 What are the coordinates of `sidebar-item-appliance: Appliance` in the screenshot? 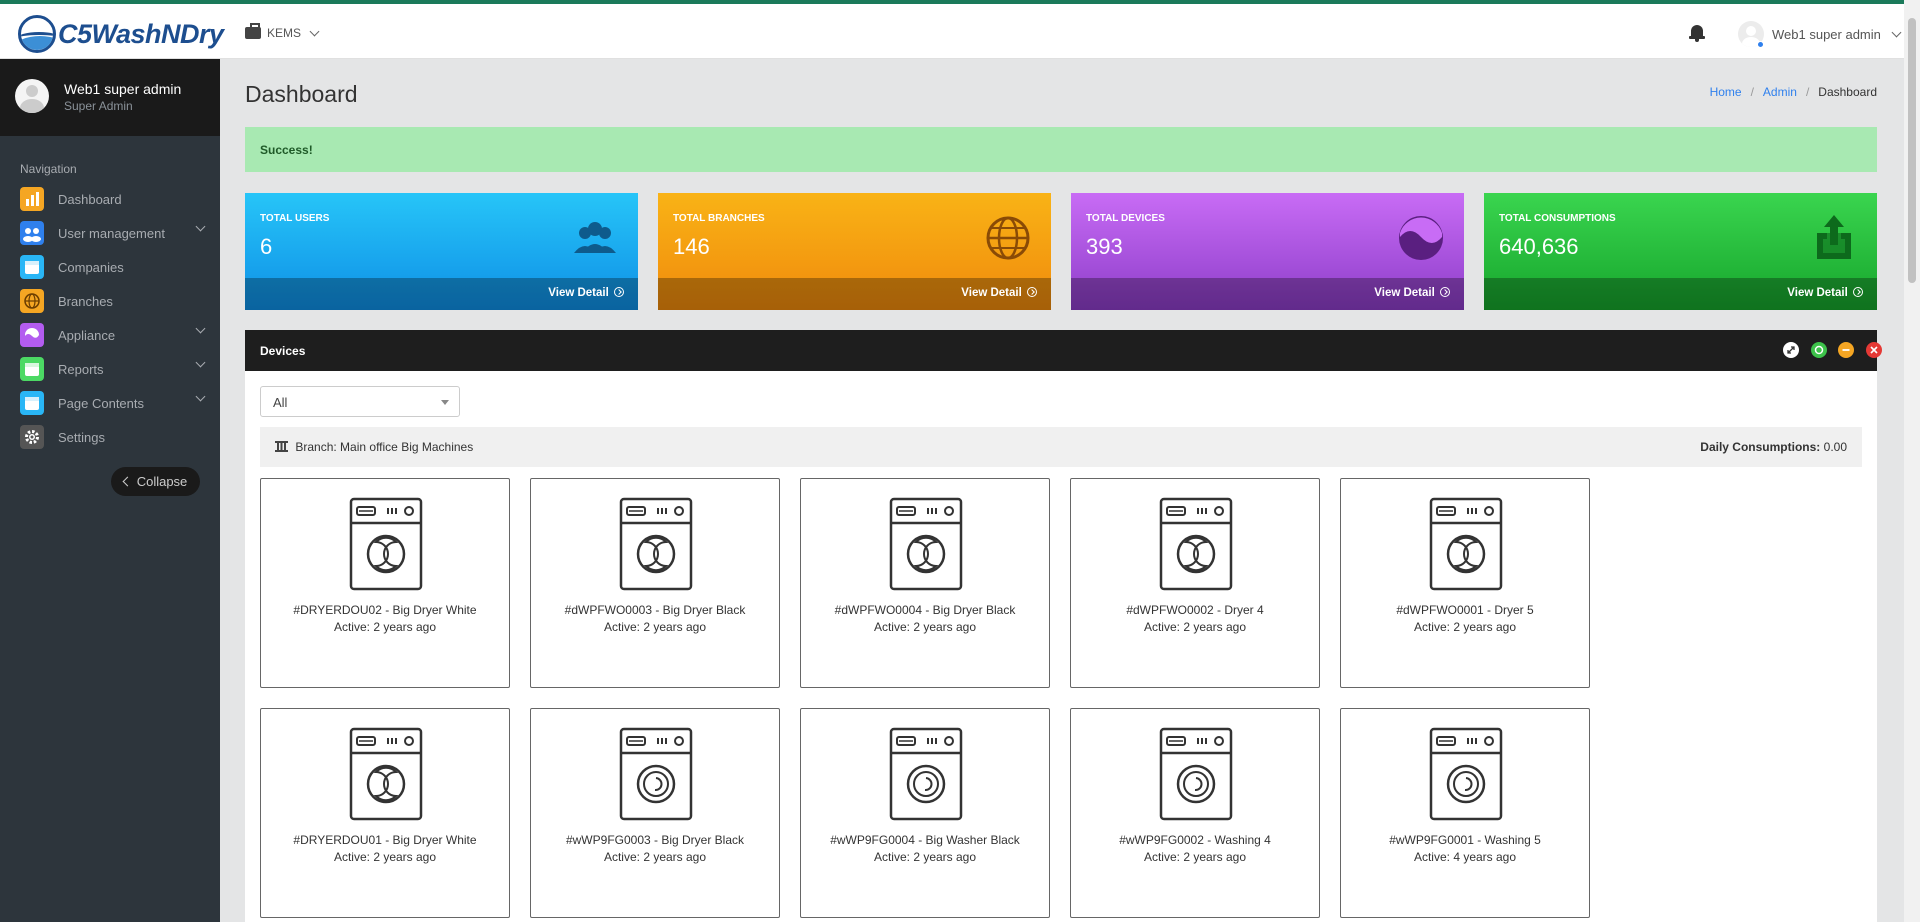 It's located at (113, 335).